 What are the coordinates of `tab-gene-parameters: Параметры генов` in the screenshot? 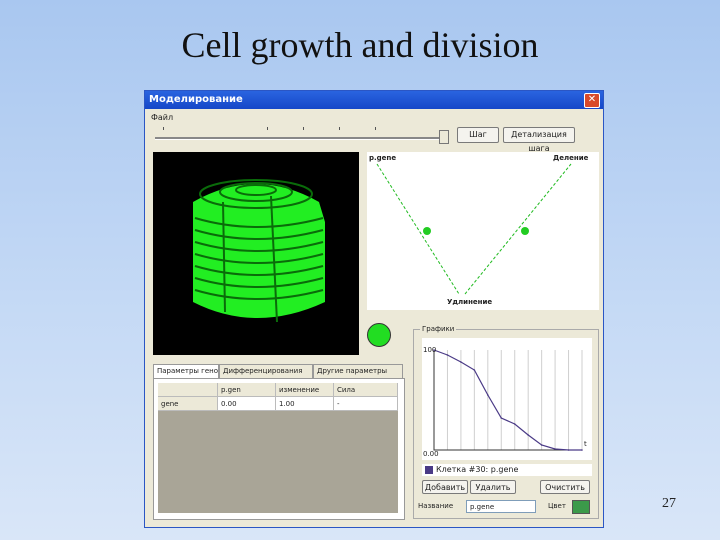 It's located at (186, 371).